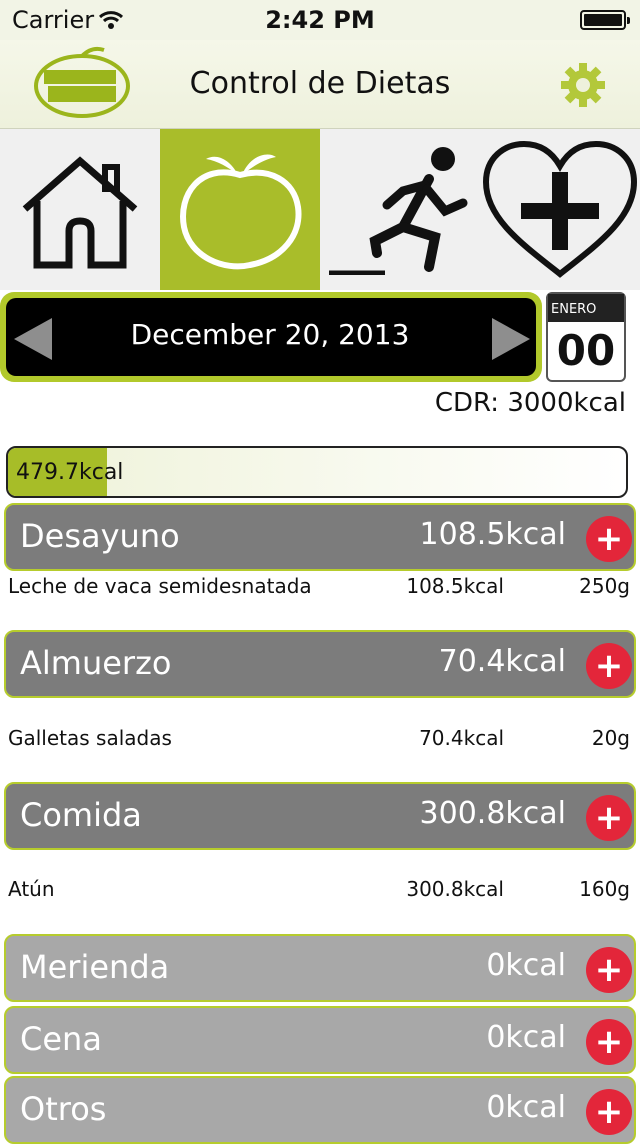 The image size is (640, 1144). Describe the element at coordinates (604, 889) in the screenshot. I see `food-grams: 160g` at that location.